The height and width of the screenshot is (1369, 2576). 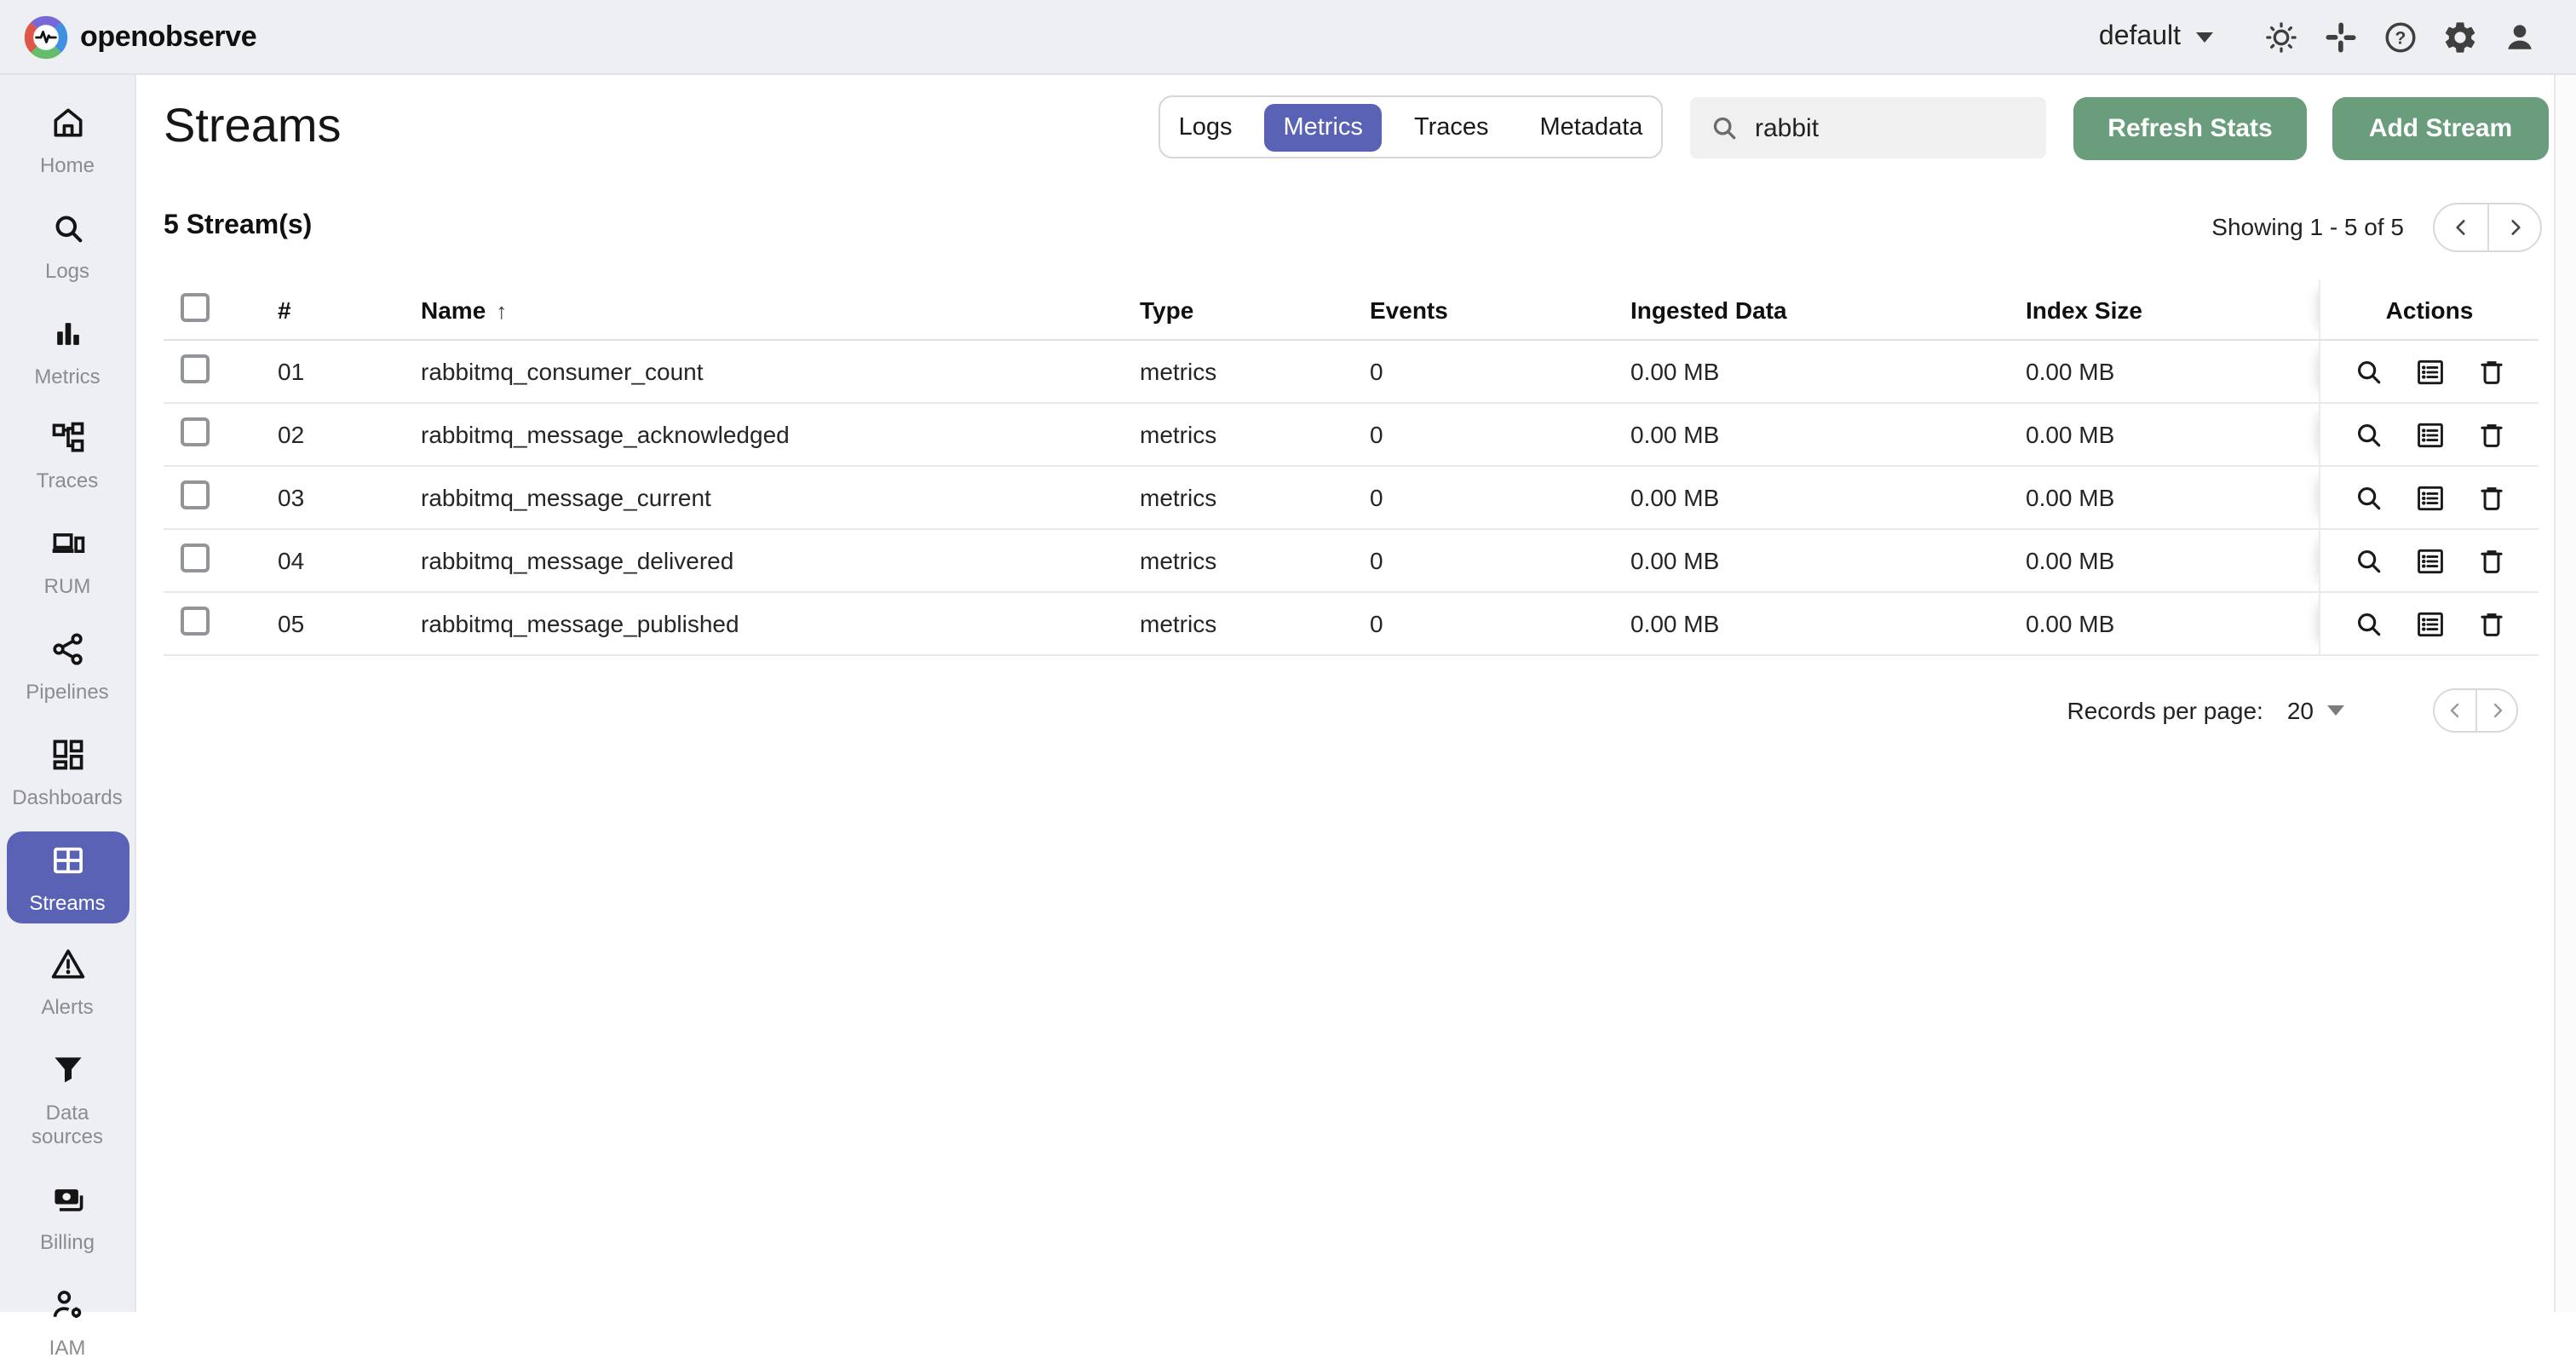 I want to click on column-header-index-size: Index Size, so click(x=2084, y=309).